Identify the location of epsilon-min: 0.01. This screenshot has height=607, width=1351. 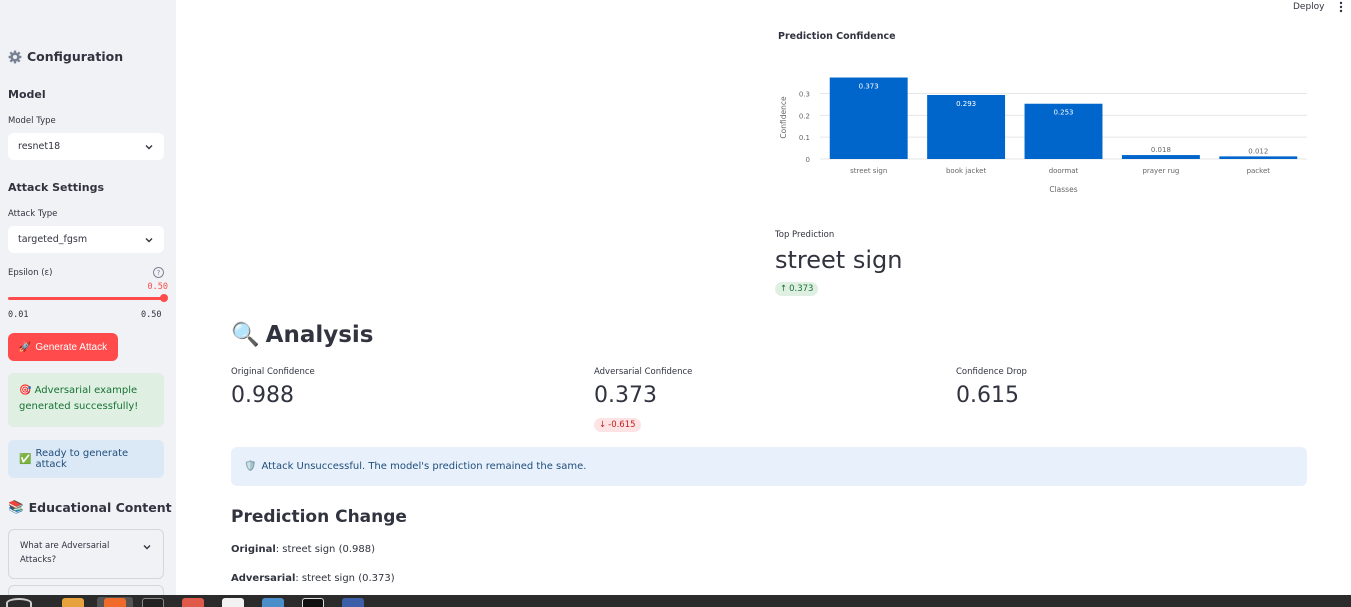
(18, 315).